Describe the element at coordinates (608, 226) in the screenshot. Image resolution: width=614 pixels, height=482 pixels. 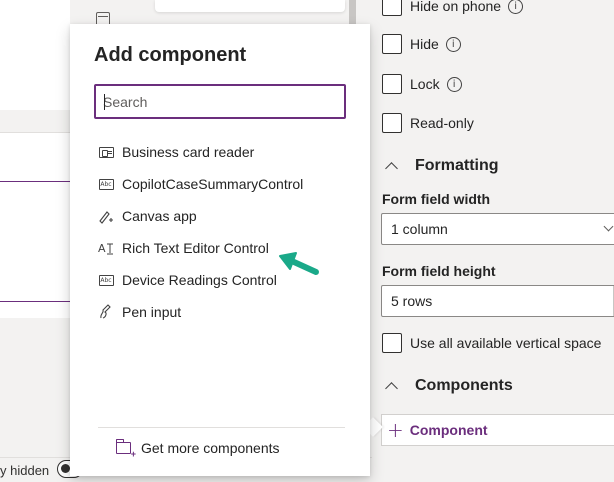
I see `chevron-down-icon` at that location.